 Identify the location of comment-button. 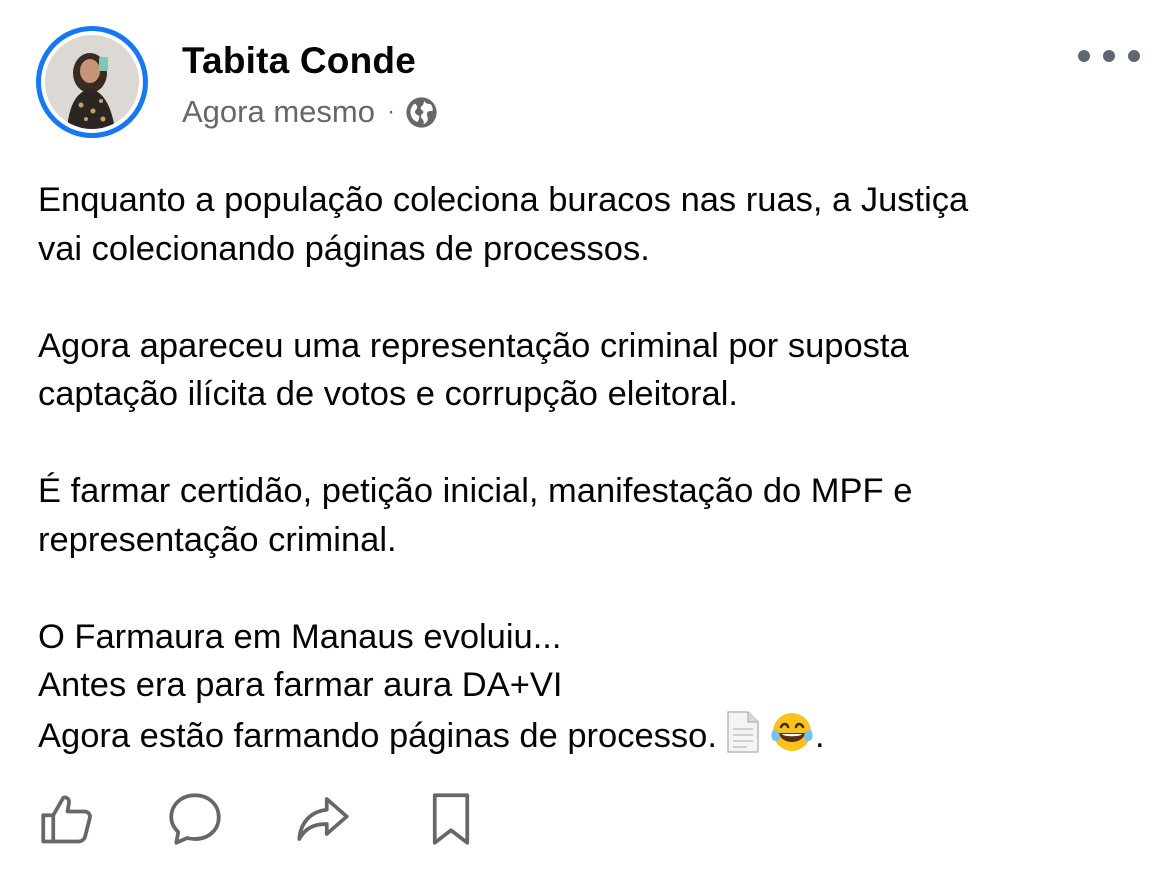
(195, 819).